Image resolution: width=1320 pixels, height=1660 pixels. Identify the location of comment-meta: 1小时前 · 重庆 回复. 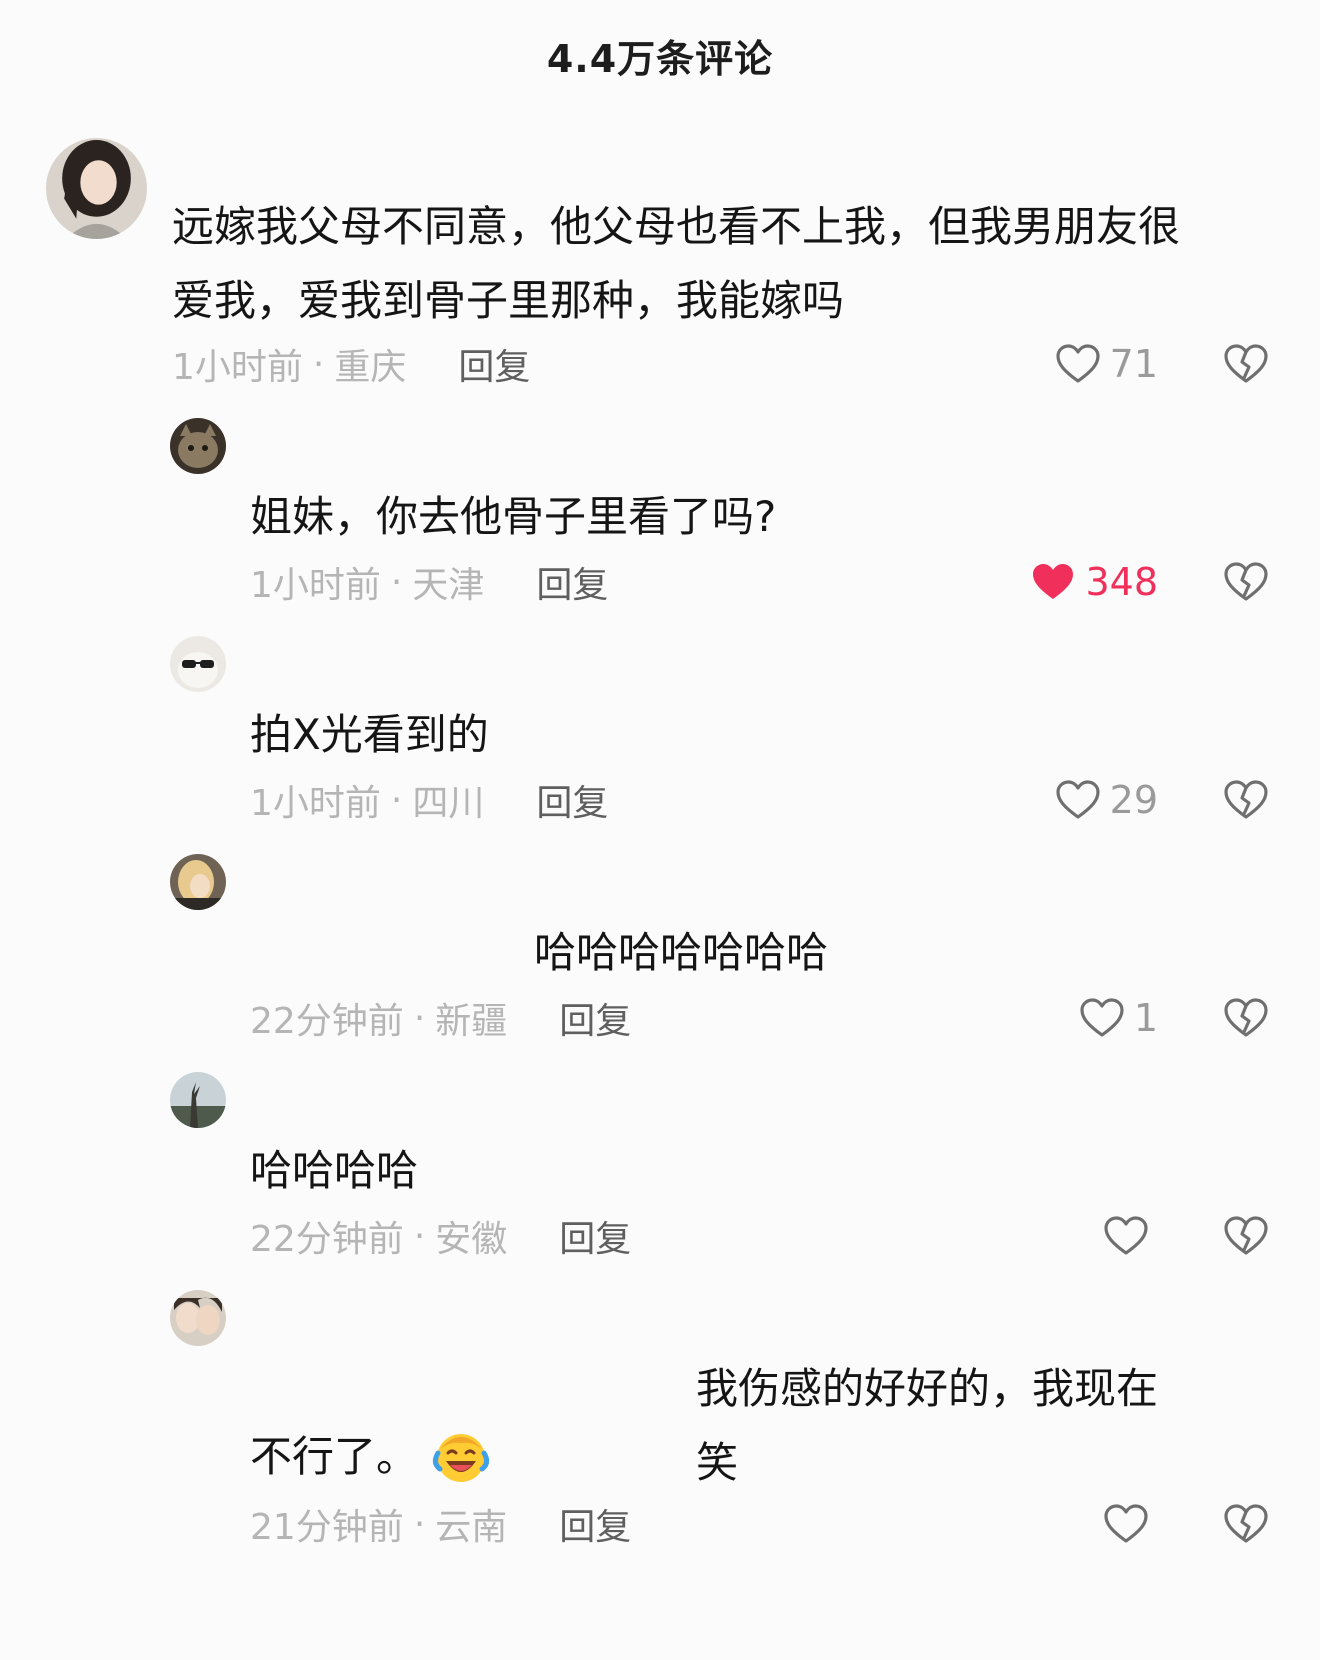
(351, 364).